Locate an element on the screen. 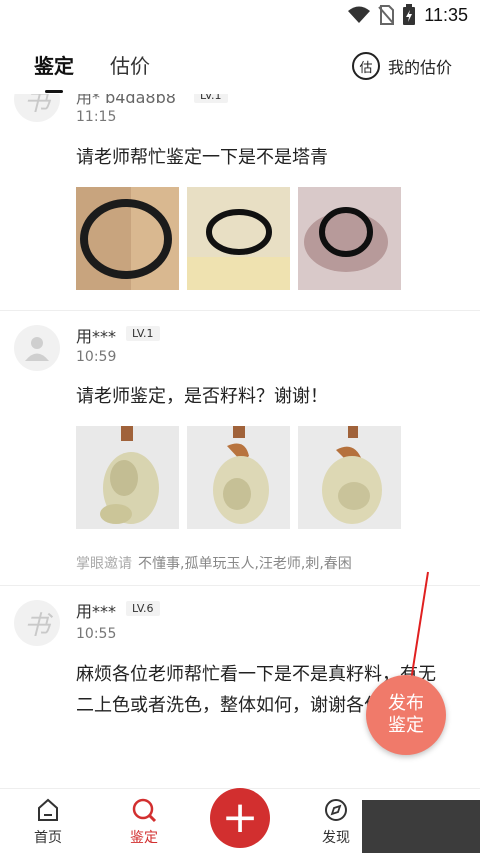 The width and height of the screenshot is (480, 854). post-image-bracelet-hand is located at coordinates (349, 238).